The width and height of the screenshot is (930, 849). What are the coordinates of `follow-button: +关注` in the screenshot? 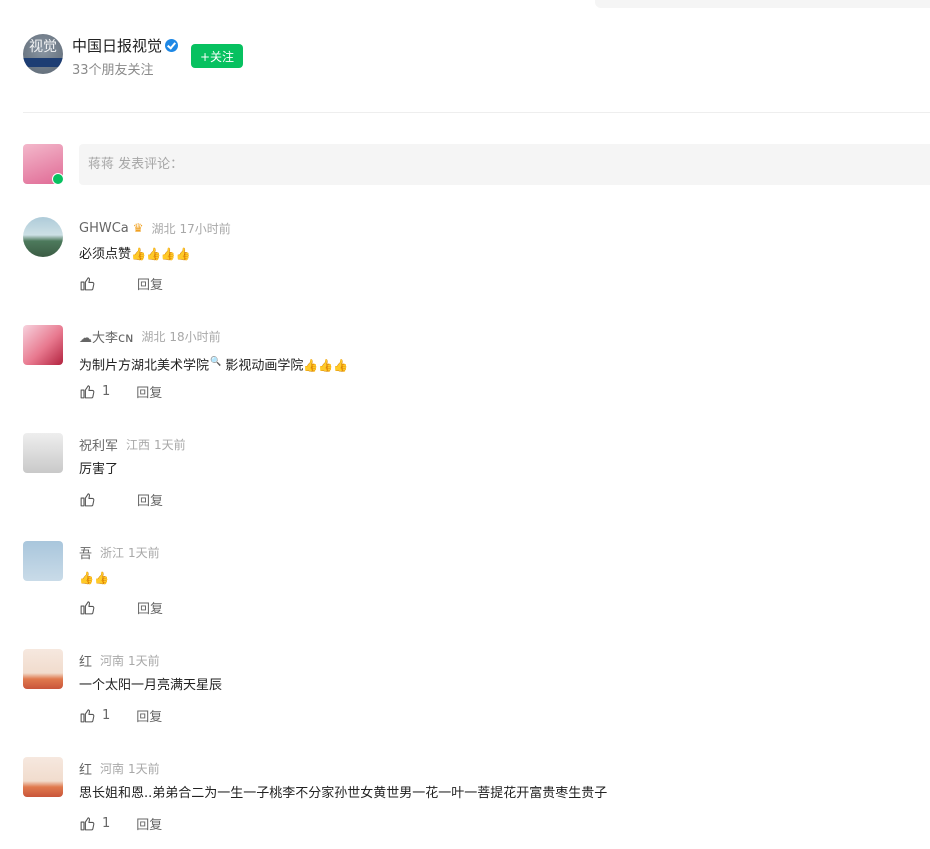 It's located at (217, 56).